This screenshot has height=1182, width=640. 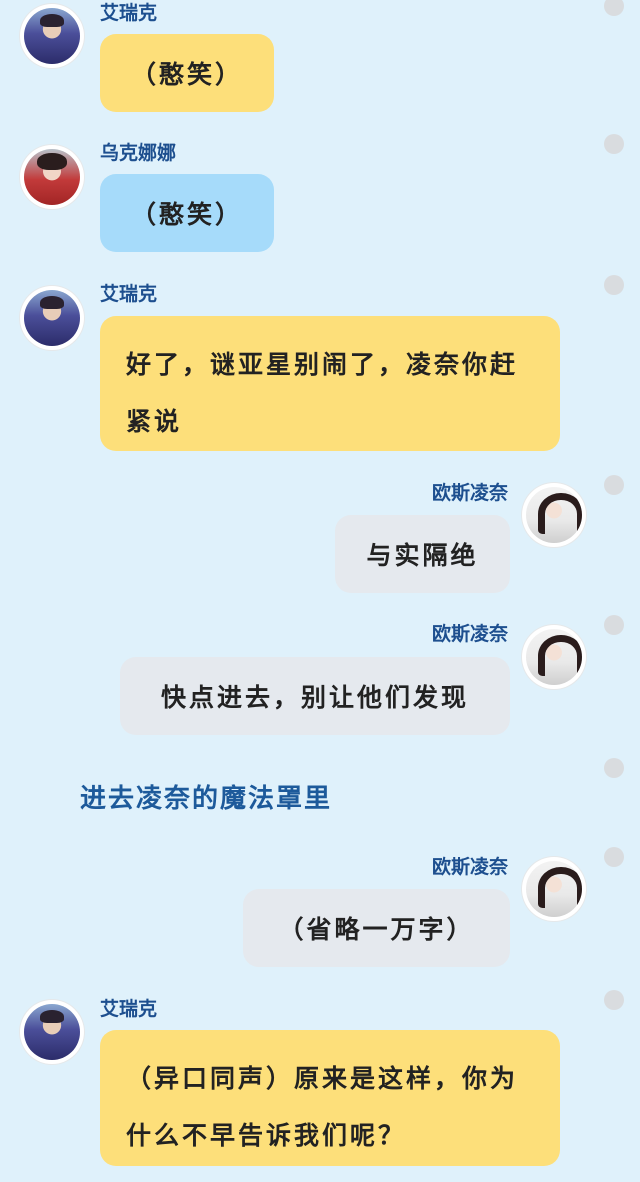 What do you see at coordinates (315, 696) in the screenshot?
I see `message-bubble: 快点进去，别让他们发现` at bounding box center [315, 696].